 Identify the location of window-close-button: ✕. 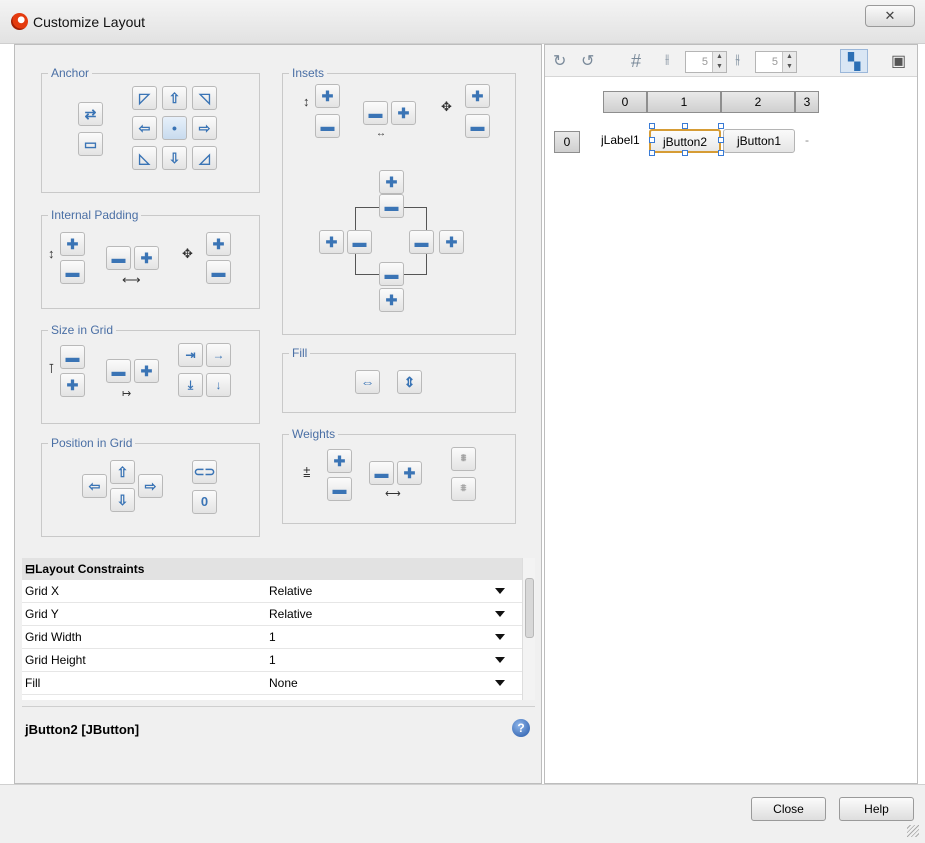
(890, 16).